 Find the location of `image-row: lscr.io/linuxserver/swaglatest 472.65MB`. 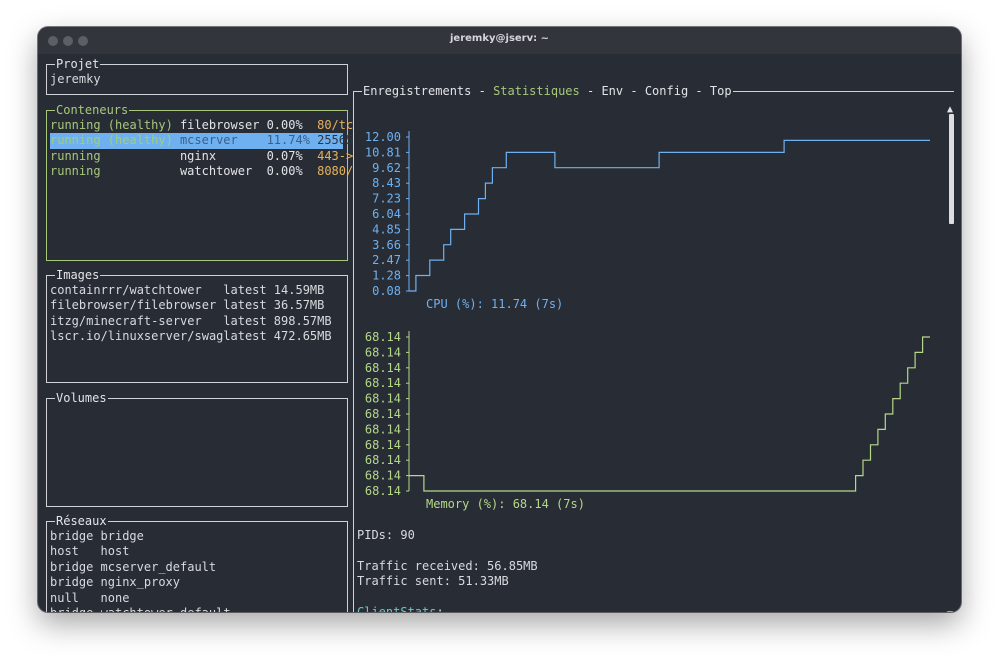

image-row: lscr.io/linuxserver/swaglatest 472.65MB is located at coordinates (196, 336).